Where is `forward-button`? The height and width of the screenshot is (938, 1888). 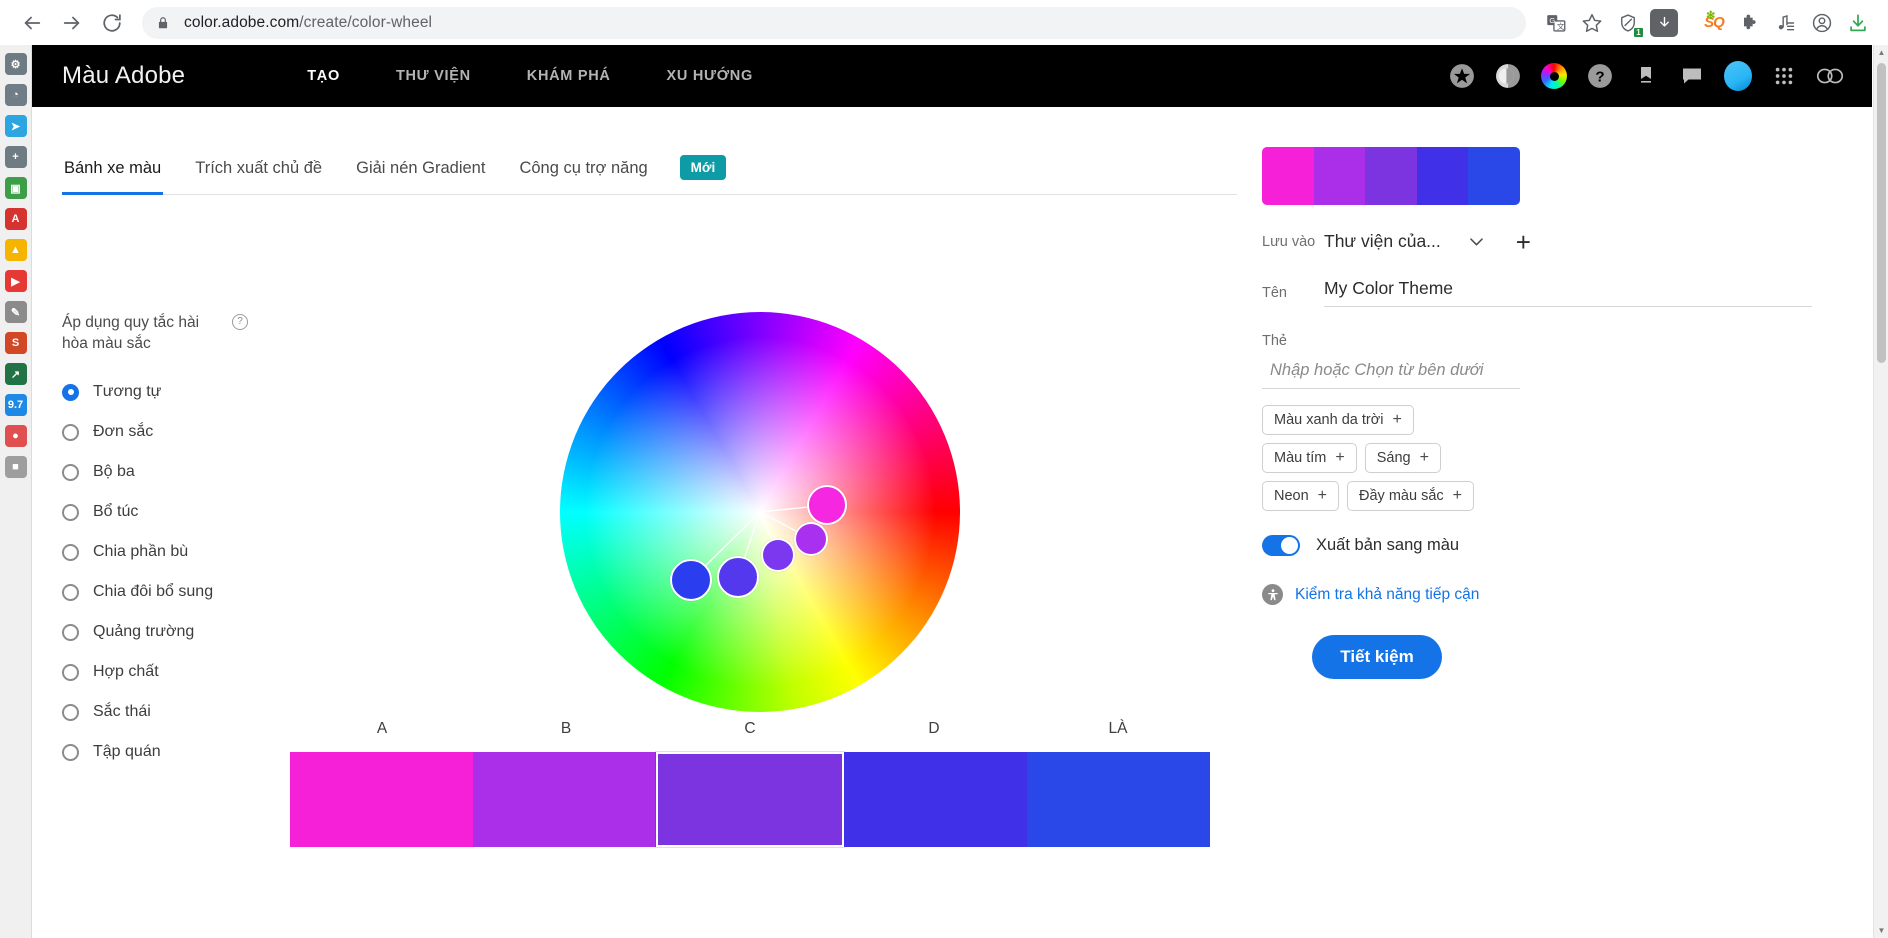
forward-button is located at coordinates (72, 23).